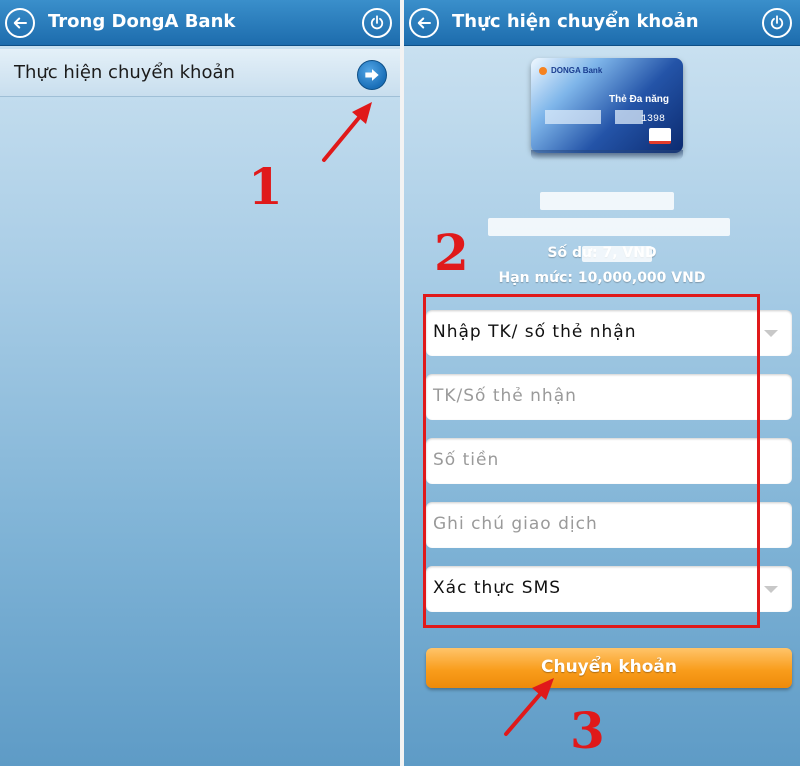 Image resolution: width=800 pixels, height=766 pixels. What do you see at coordinates (652, 119) in the screenshot?
I see `card-number: 1398` at bounding box center [652, 119].